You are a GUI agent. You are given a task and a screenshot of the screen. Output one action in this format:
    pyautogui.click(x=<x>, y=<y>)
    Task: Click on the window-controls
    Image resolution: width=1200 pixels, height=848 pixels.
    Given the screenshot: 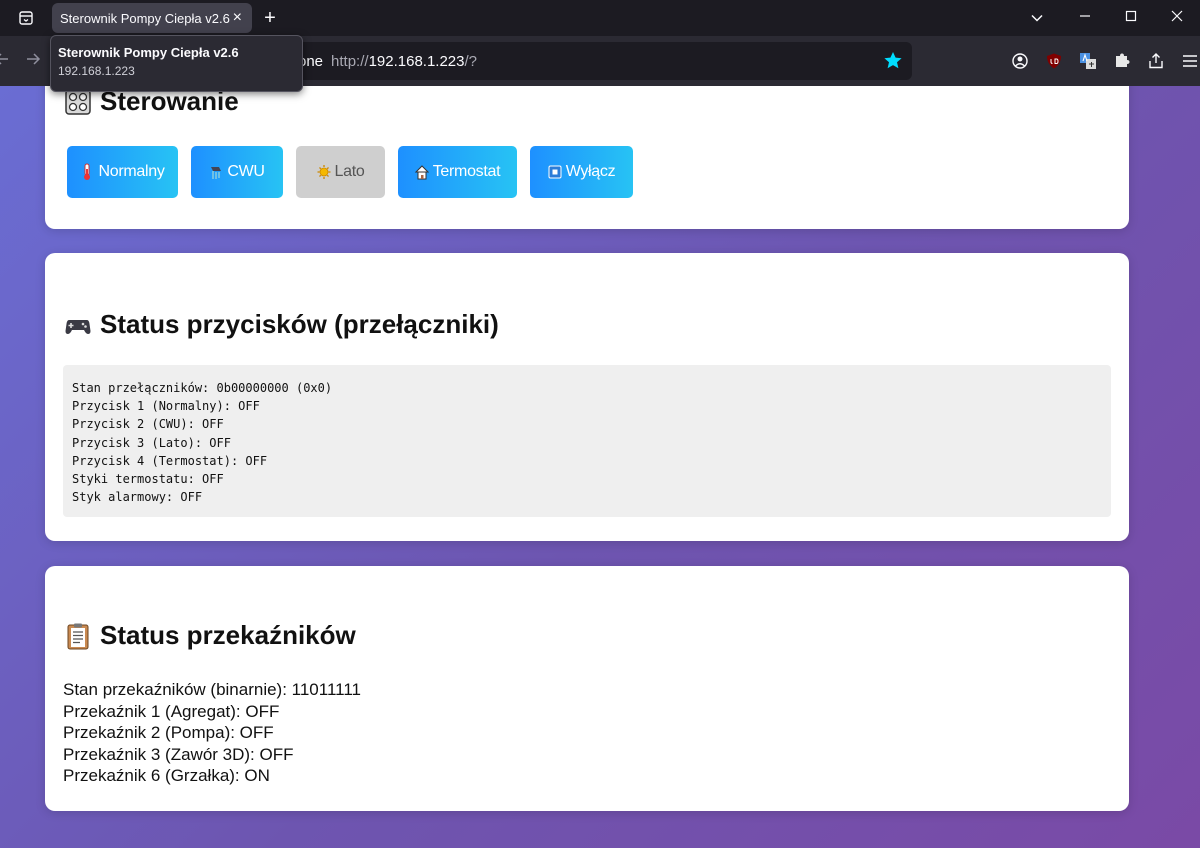 What is the action you would take?
    pyautogui.click(x=1131, y=18)
    